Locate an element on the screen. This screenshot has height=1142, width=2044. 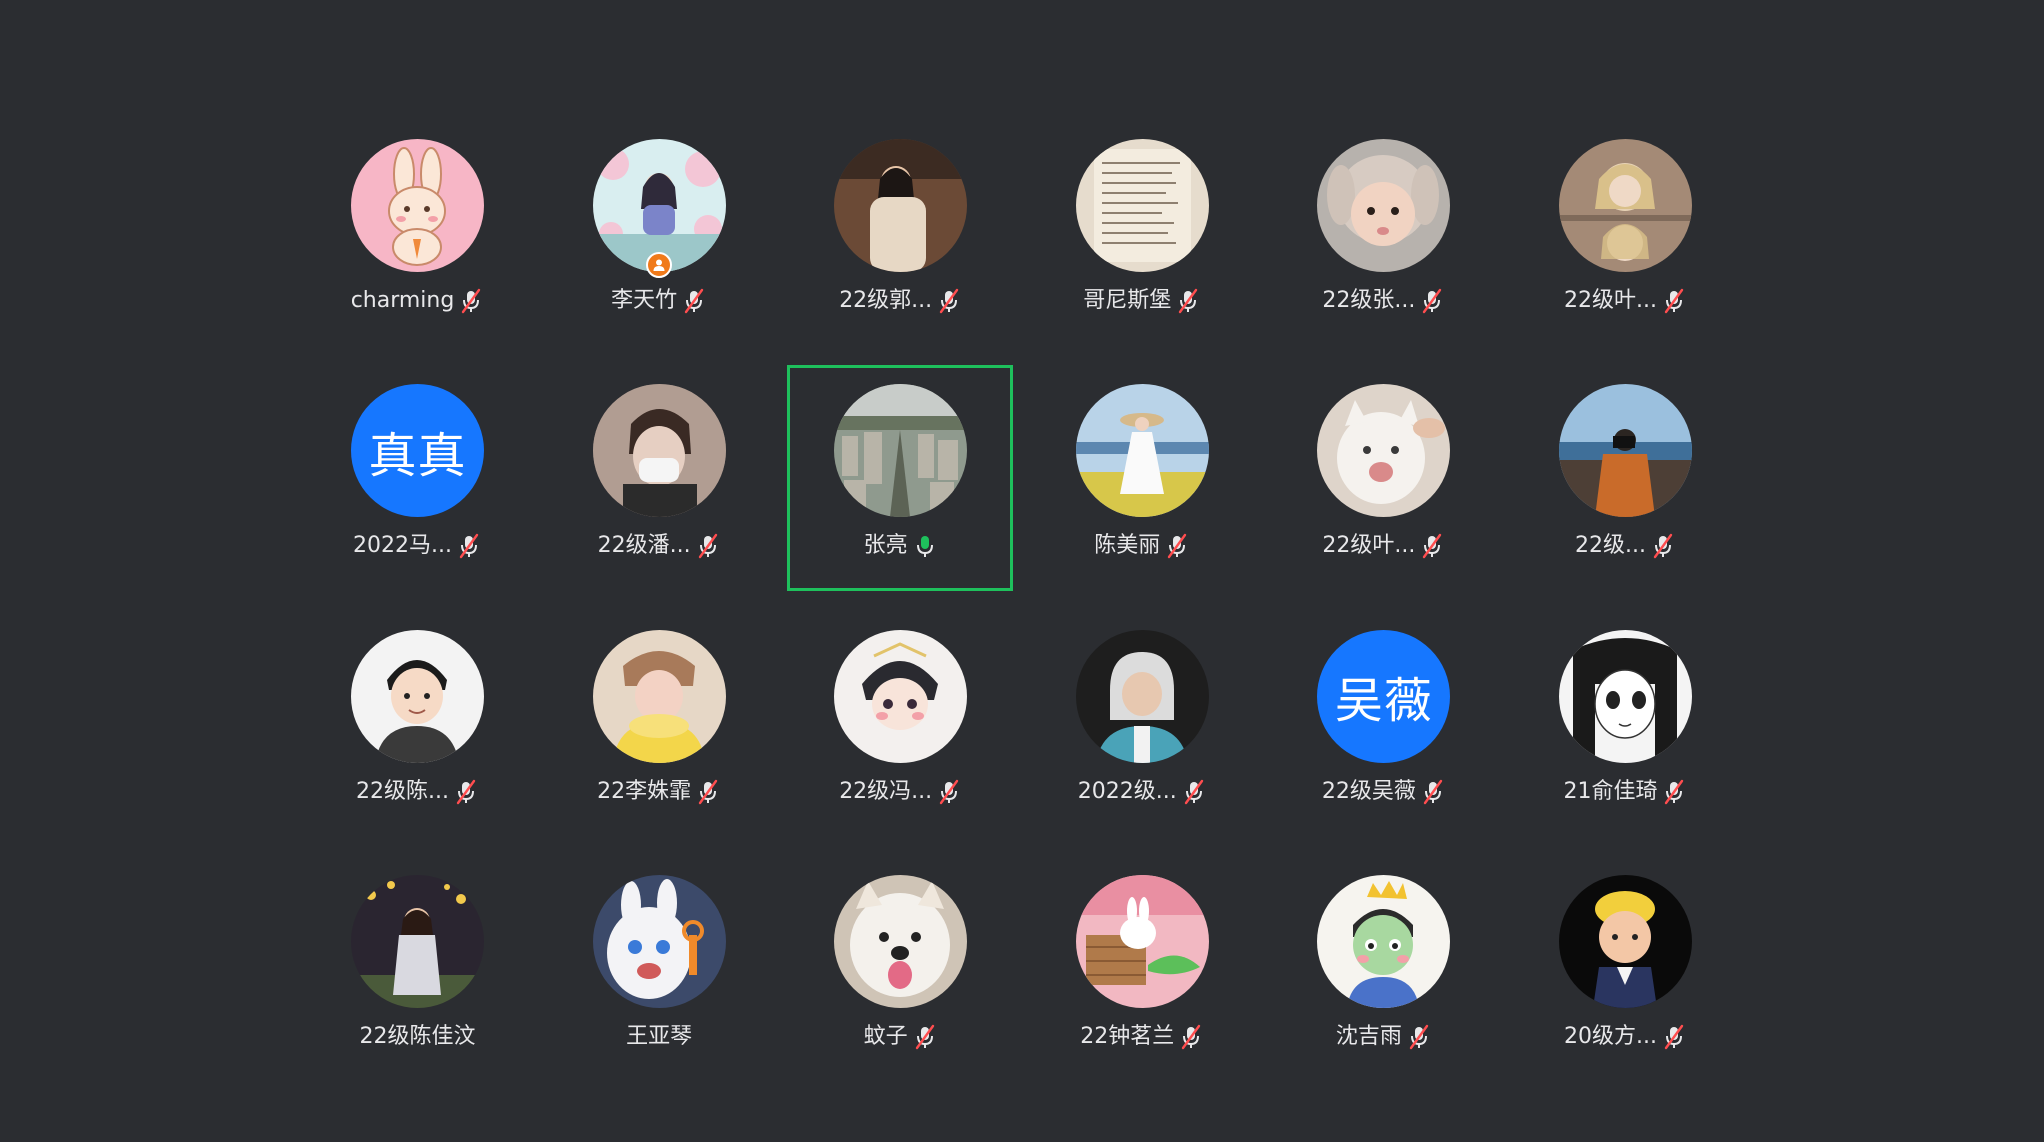
avatar-anime-boy-cheeks is located at coordinates (901, 696).